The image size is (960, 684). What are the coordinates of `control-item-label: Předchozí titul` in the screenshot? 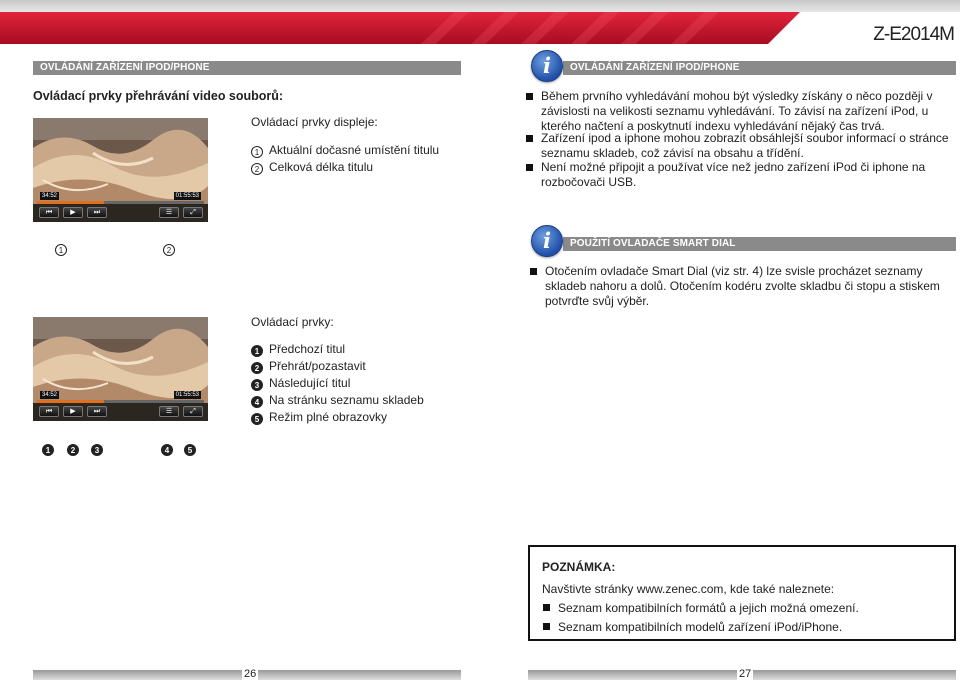 It's located at (307, 349).